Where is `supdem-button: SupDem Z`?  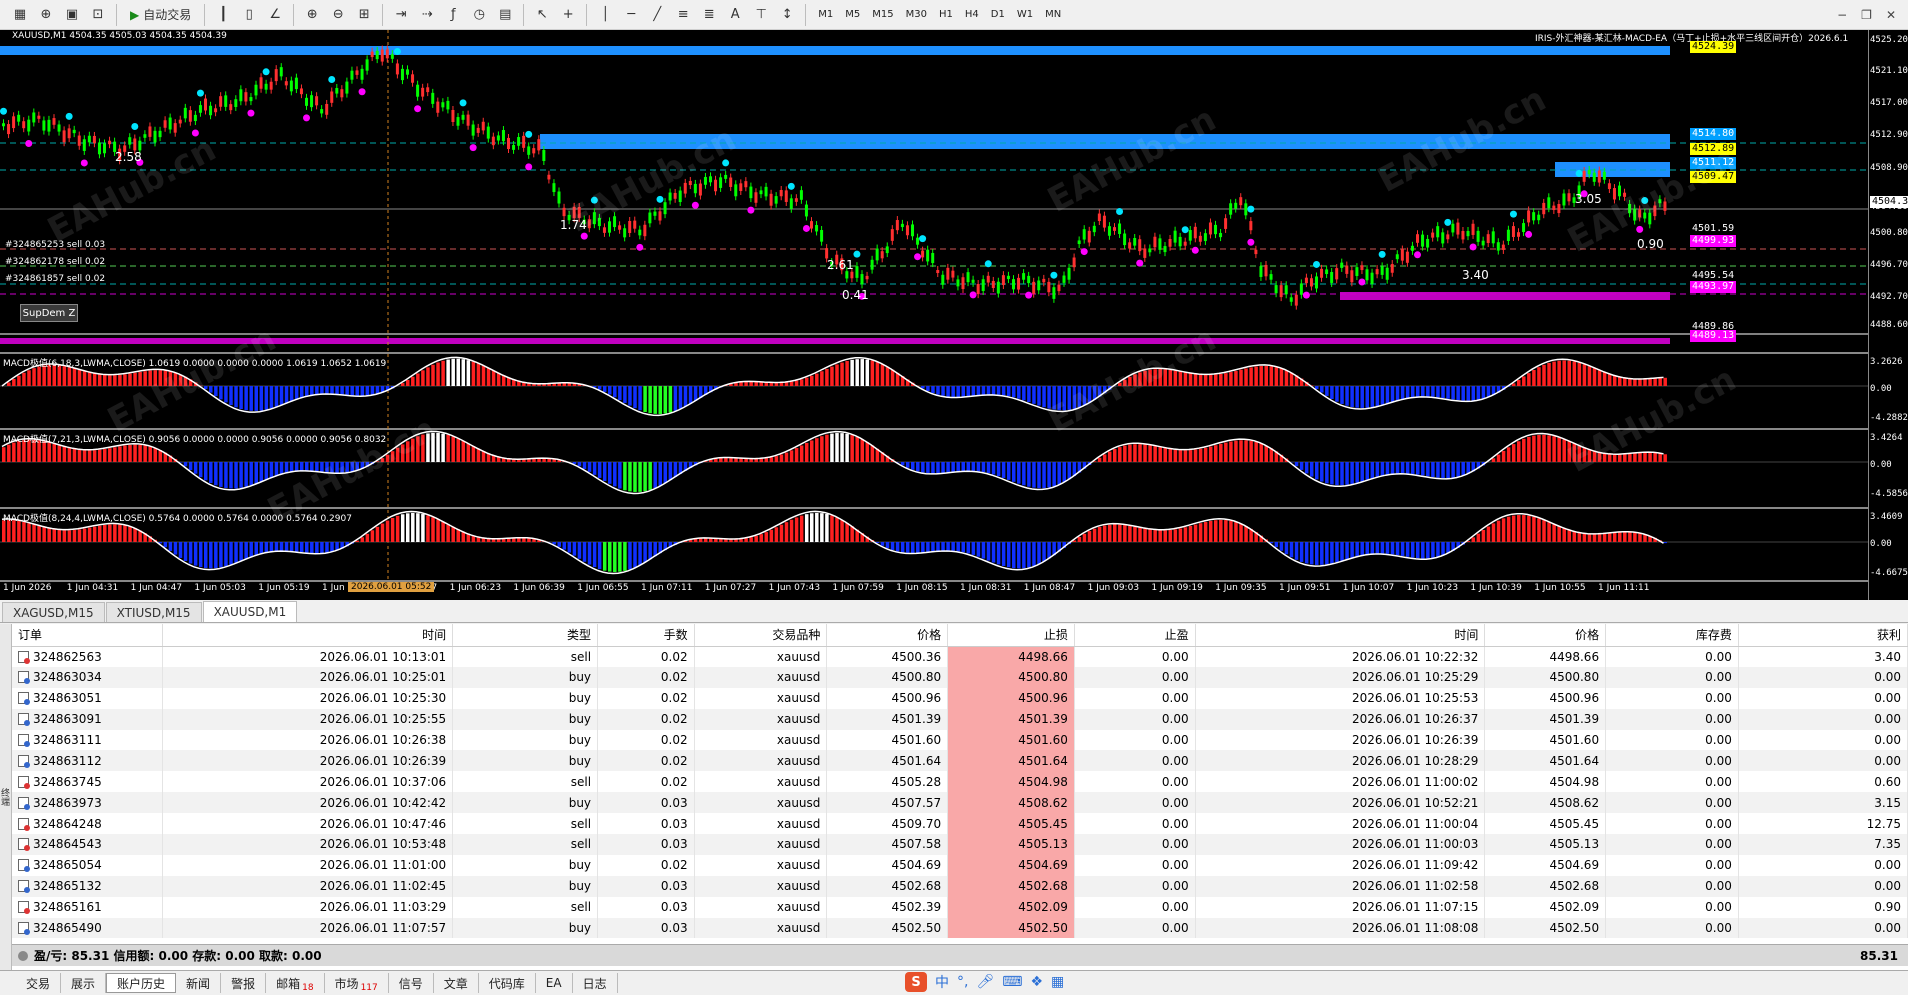 supdem-button: SupDem Z is located at coordinates (49, 313).